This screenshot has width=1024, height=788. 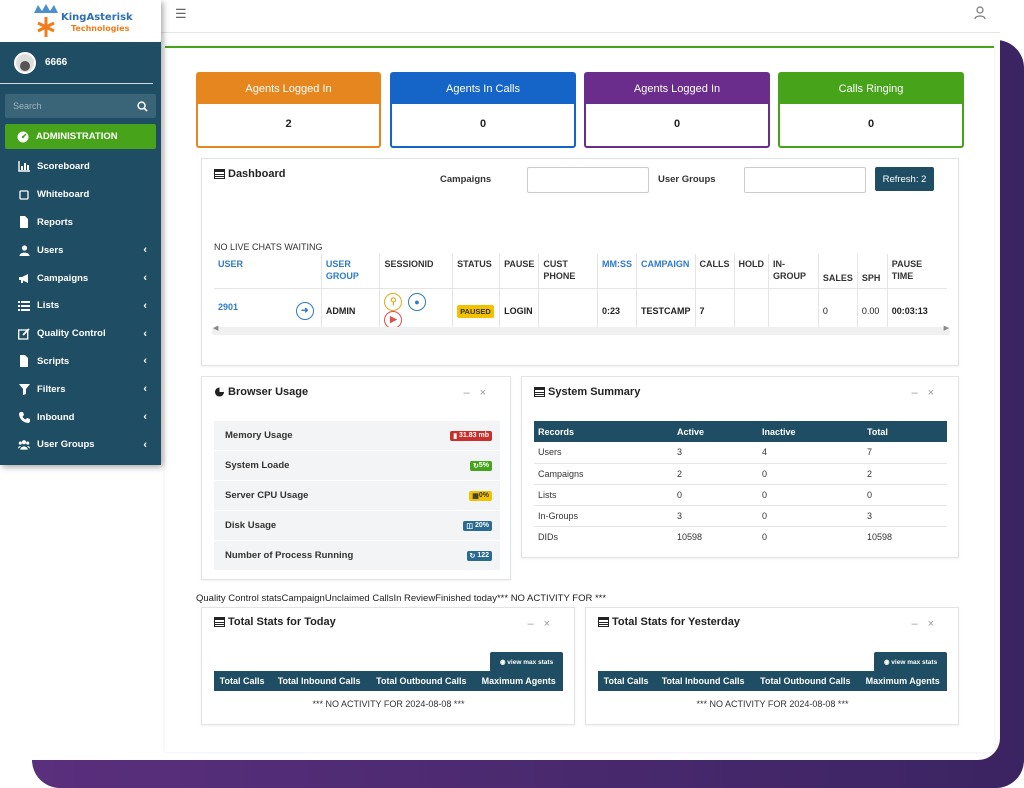 I want to click on list-item: Disk Usage ◫ 20%, so click(x=357, y=526).